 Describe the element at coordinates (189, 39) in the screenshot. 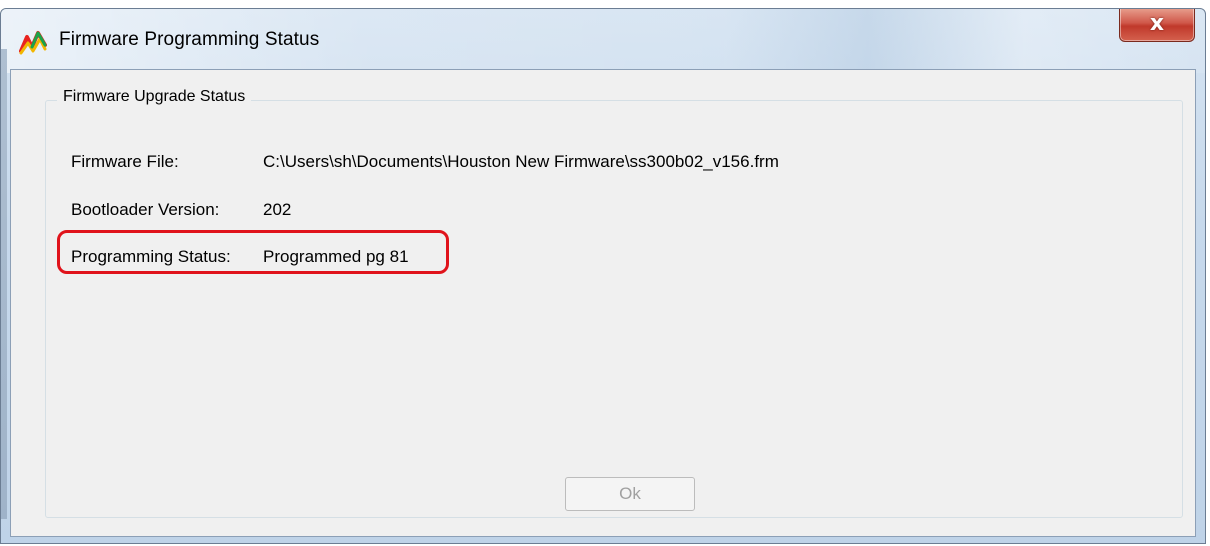

I see `window-title: Firmware Programming Status` at that location.